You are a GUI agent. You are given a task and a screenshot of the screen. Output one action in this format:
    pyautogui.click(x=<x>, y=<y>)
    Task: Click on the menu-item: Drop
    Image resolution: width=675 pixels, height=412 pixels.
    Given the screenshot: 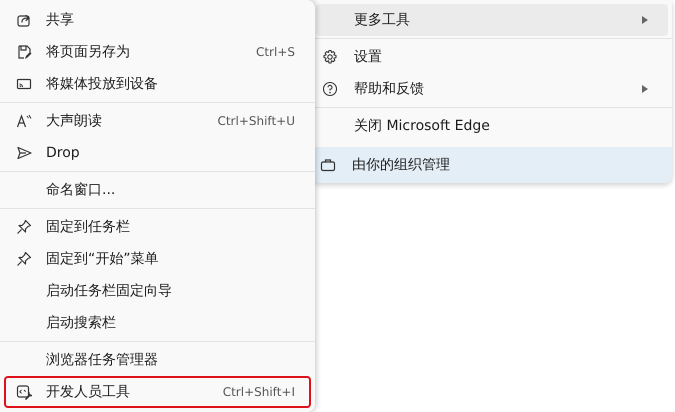 What is the action you would take?
    pyautogui.click(x=157, y=153)
    